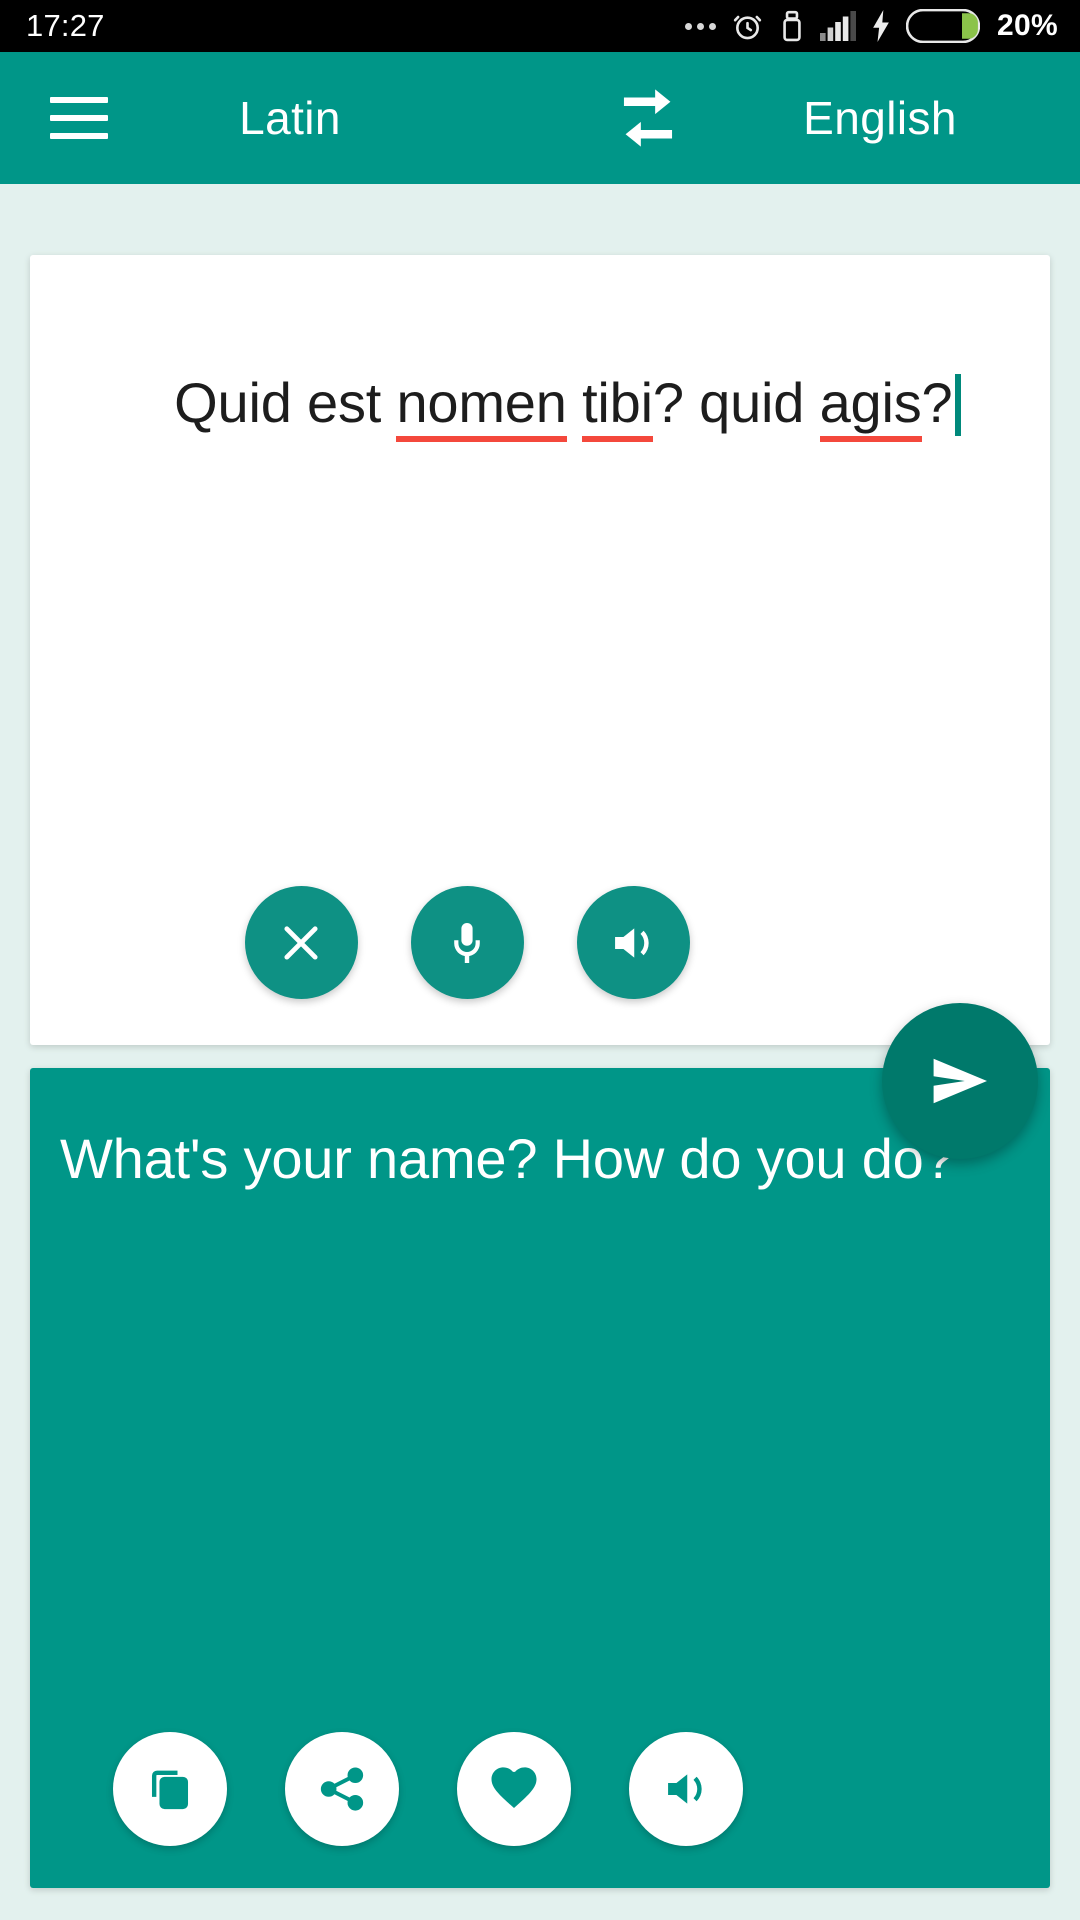 This screenshot has height=1920, width=1080. I want to click on share-button, so click(342, 1789).